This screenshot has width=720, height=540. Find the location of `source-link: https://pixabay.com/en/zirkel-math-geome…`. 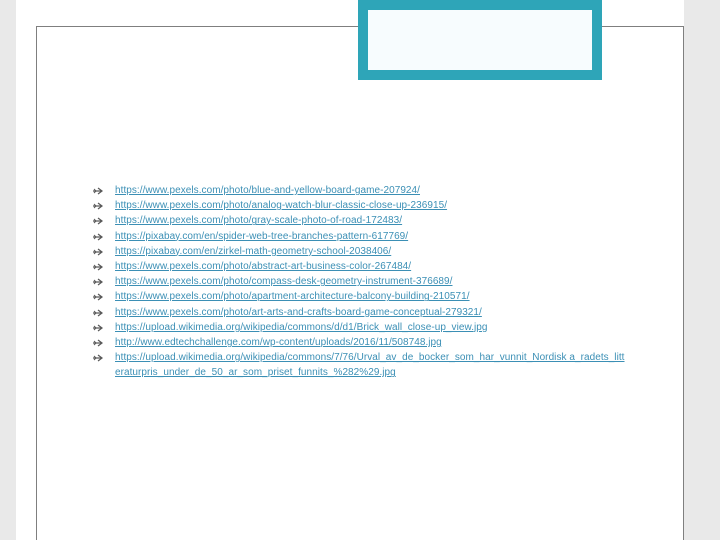

source-link: https://pixabay.com/en/zirkel-math-geome… is located at coordinates (371, 251).